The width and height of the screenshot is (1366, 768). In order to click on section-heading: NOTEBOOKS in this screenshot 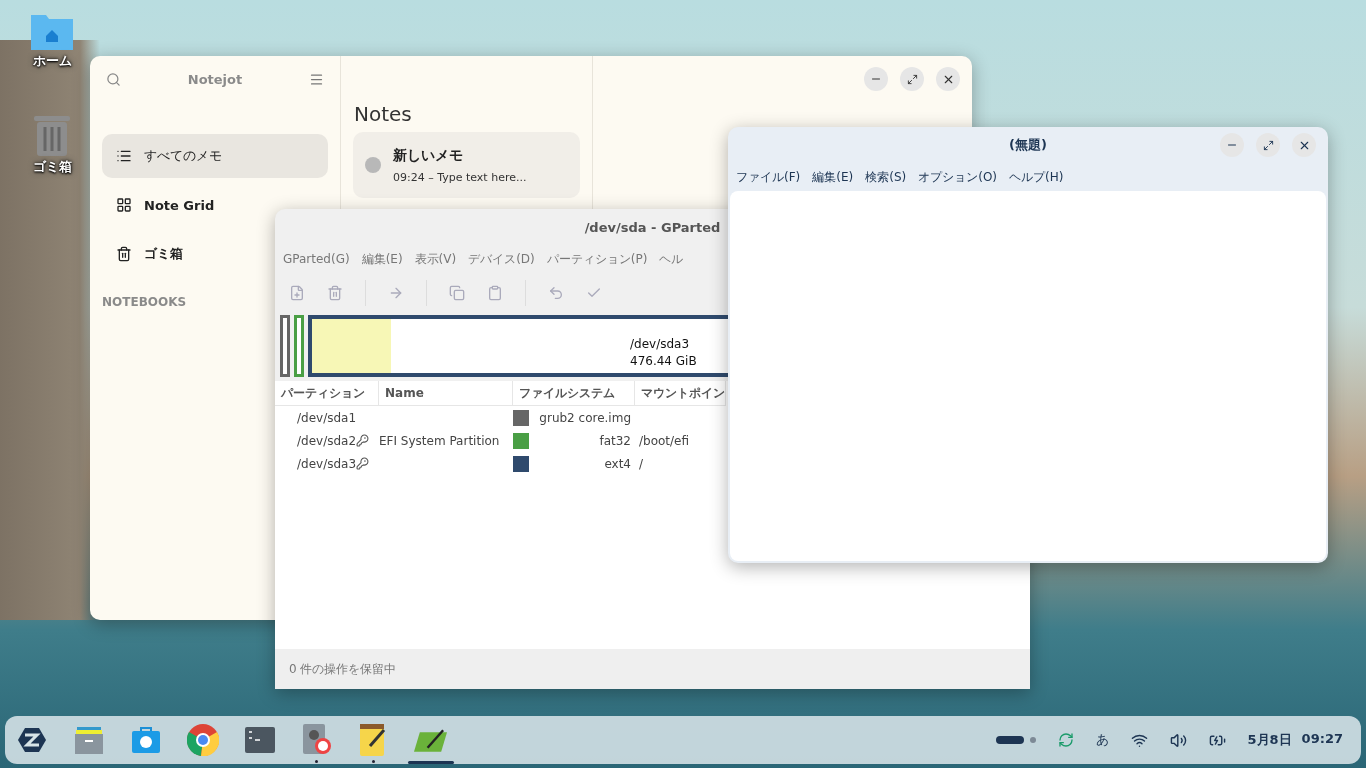, I will do `click(145, 302)`.